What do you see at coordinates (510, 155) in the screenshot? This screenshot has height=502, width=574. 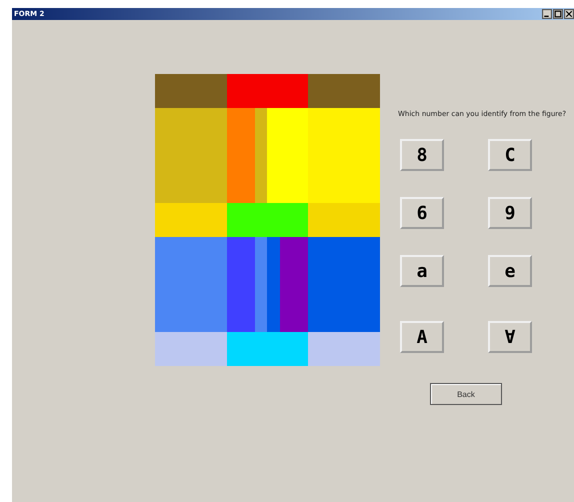 I see `answer-button: C` at bounding box center [510, 155].